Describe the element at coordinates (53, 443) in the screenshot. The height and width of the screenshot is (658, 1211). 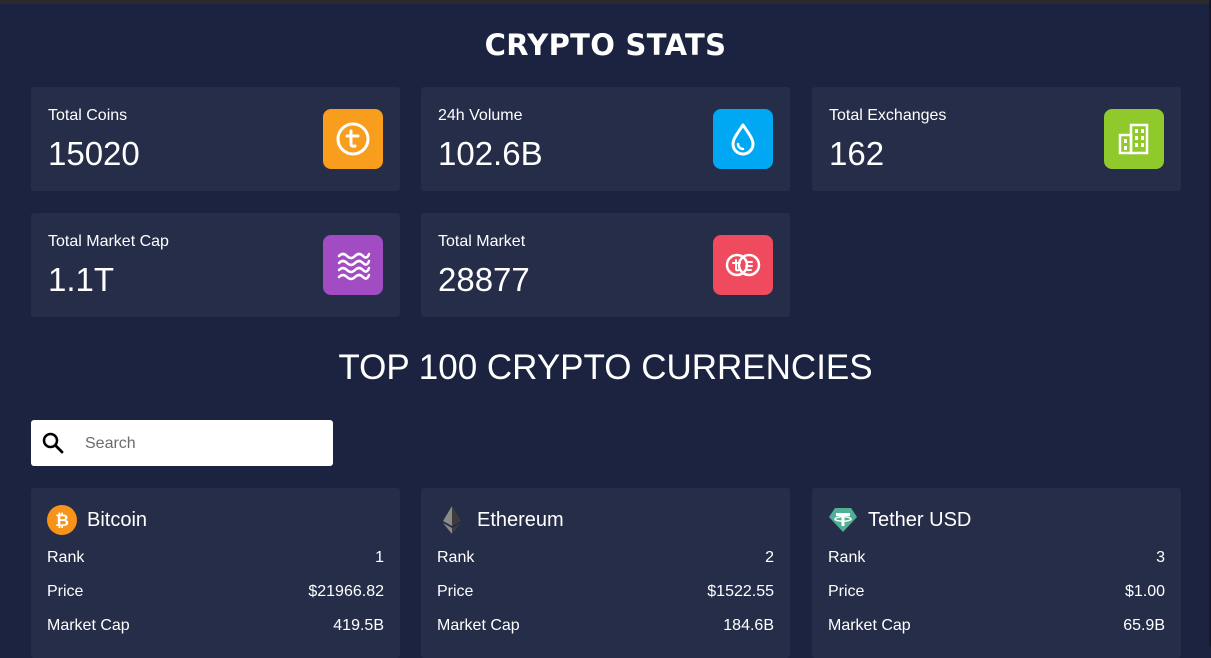
I see `search-icon` at that location.